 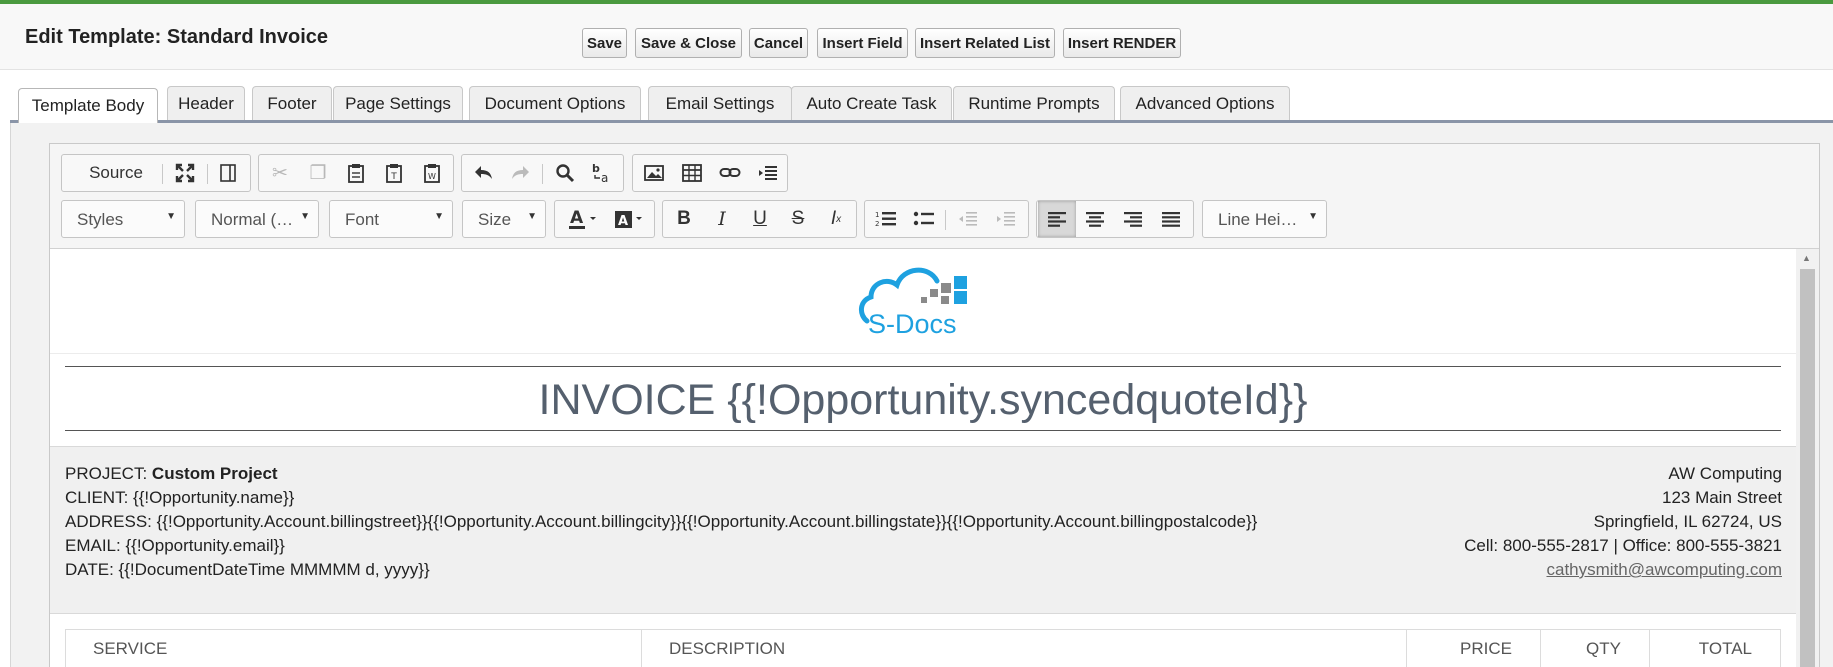 I want to click on company-street: 123 Main Street, so click(x=1721, y=497).